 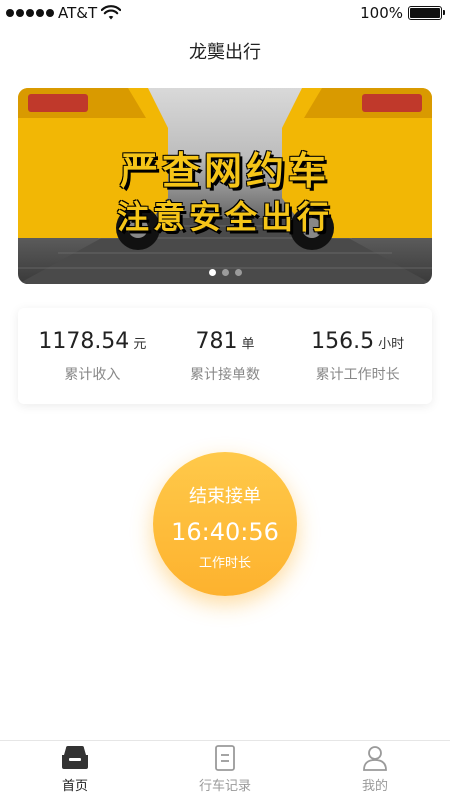 I want to click on stat-hours: 156.5 小时 累计工作时长, so click(x=357, y=356).